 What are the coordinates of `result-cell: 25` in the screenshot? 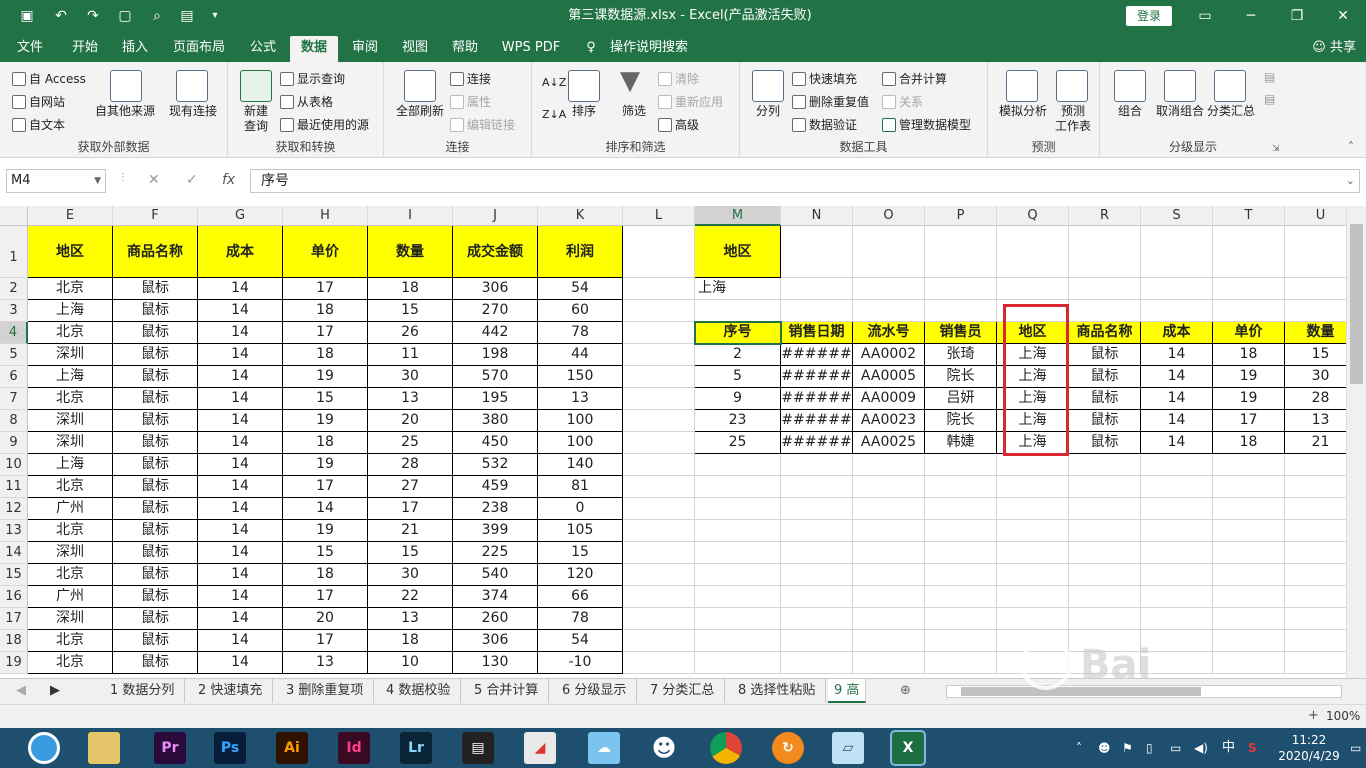 It's located at (738, 443).